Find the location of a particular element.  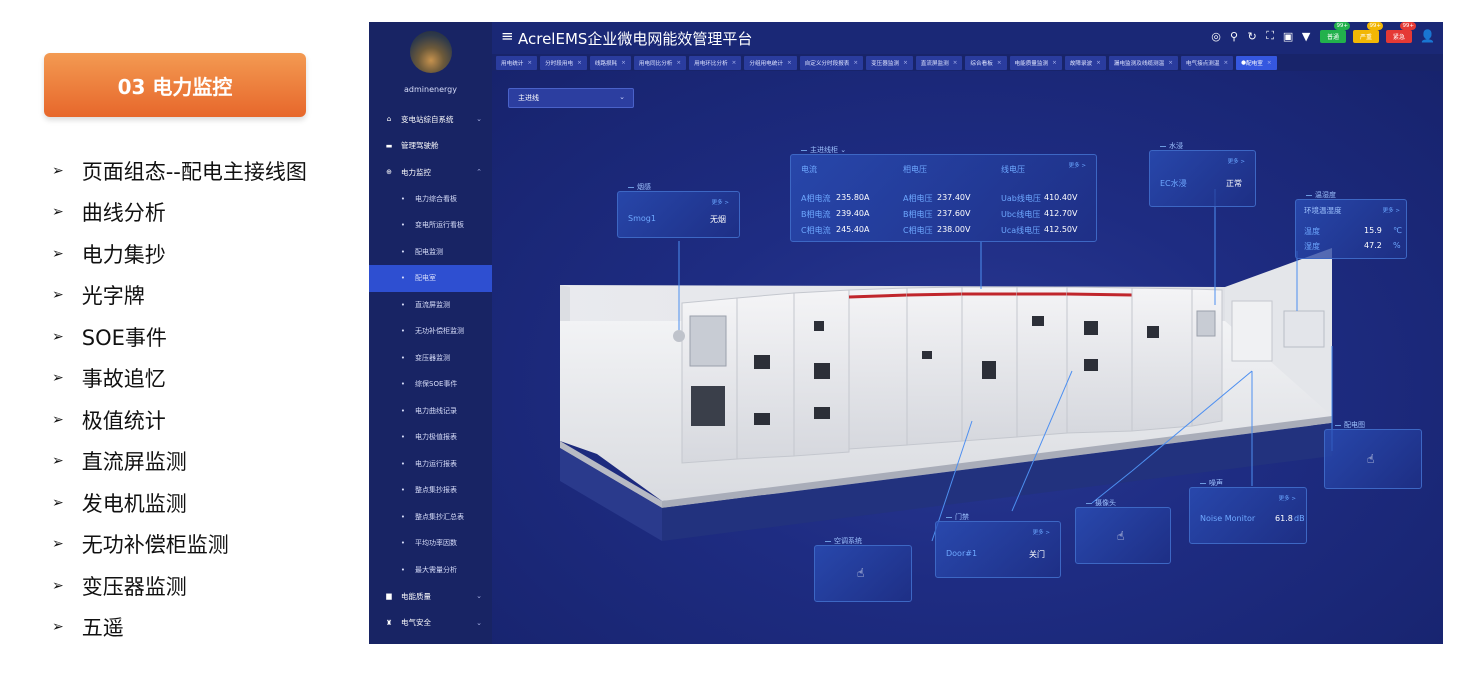

toolbar: ◎ ⚲ ↻ ⛶ ▣ ▼ 普通 99+ 严重 99+ 紧急 99+ 👤 is located at coordinates (1322, 33).